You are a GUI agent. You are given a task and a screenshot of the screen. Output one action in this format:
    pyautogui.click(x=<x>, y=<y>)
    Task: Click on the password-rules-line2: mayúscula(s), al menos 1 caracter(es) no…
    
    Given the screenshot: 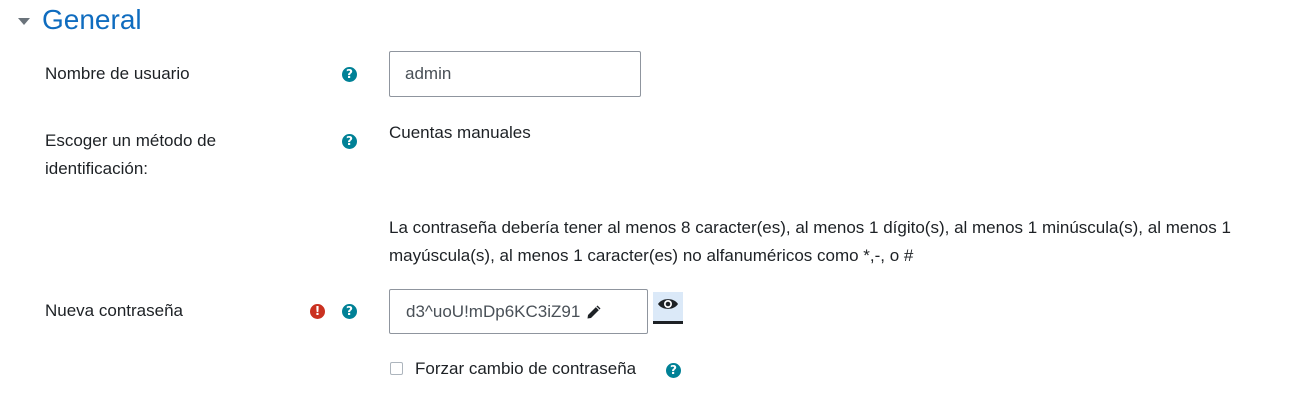 What is the action you would take?
    pyautogui.click(x=651, y=255)
    